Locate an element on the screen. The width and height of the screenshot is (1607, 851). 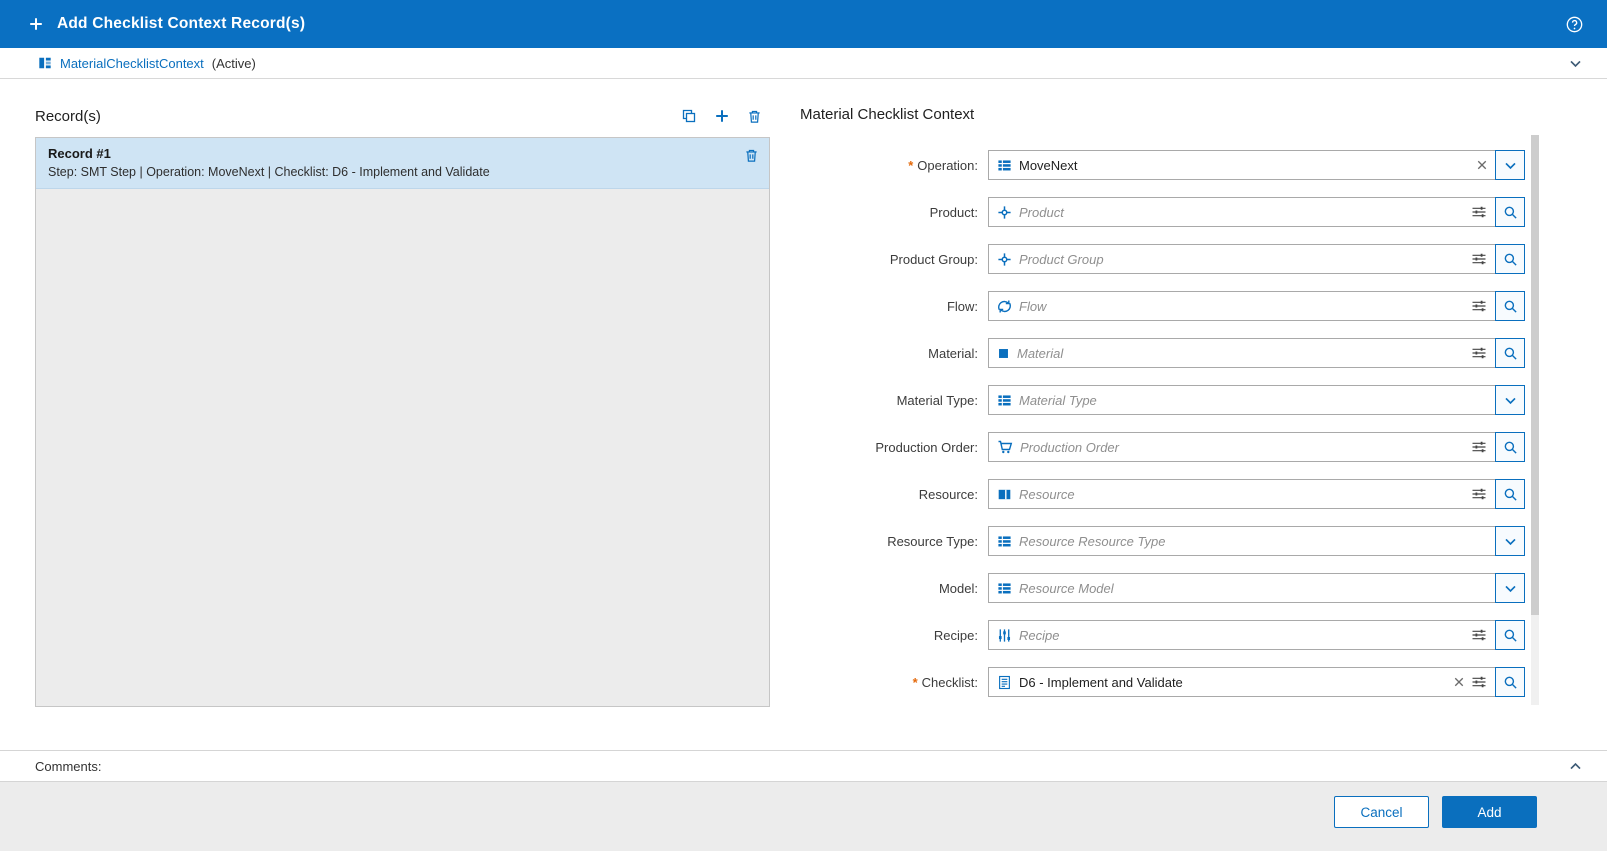
production-order-input: Production Order is located at coordinates (1242, 447).